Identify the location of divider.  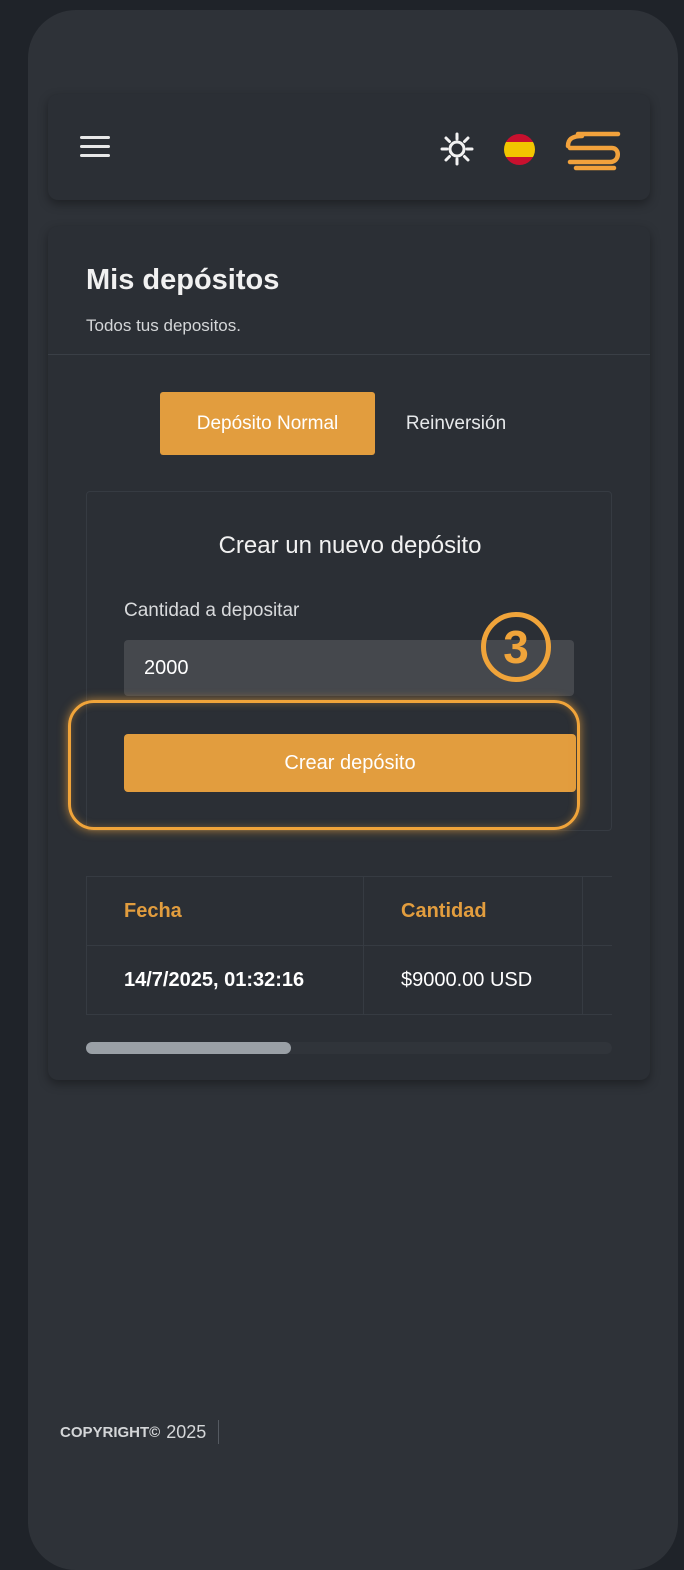
(349, 354).